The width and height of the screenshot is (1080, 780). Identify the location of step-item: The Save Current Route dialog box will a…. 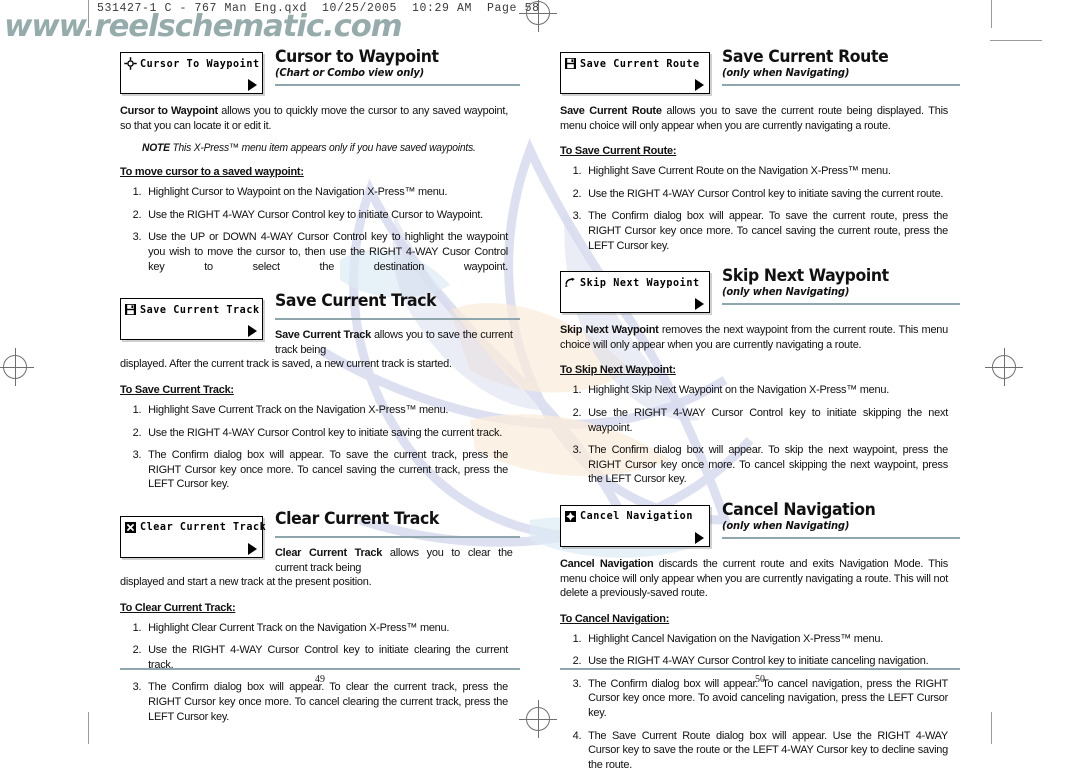
(761, 750).